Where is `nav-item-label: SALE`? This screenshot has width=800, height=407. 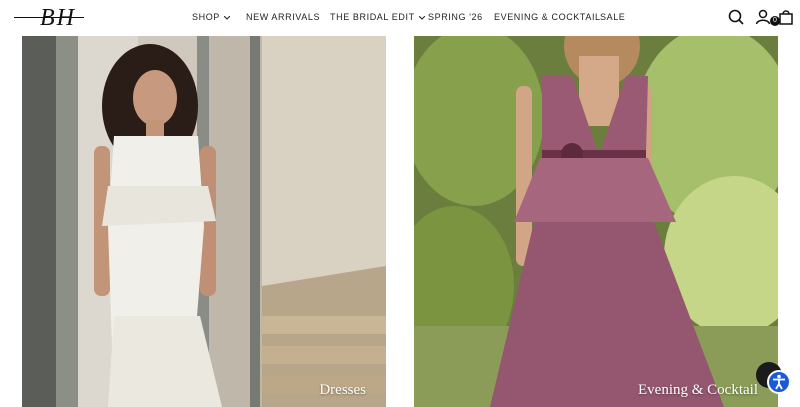
nav-item-label: SALE is located at coordinates (613, 17).